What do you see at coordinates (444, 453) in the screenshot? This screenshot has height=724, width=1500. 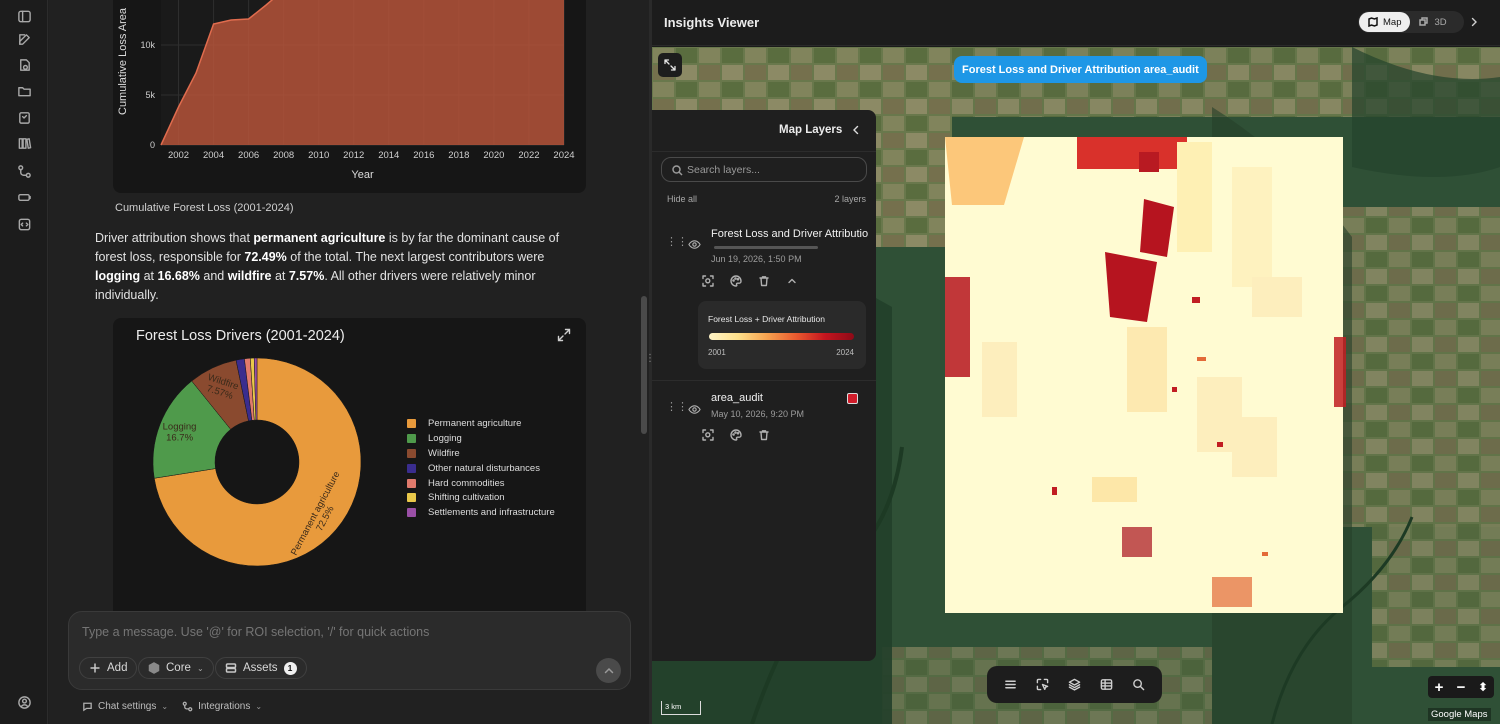 I see `legend-label: Wildfire` at bounding box center [444, 453].